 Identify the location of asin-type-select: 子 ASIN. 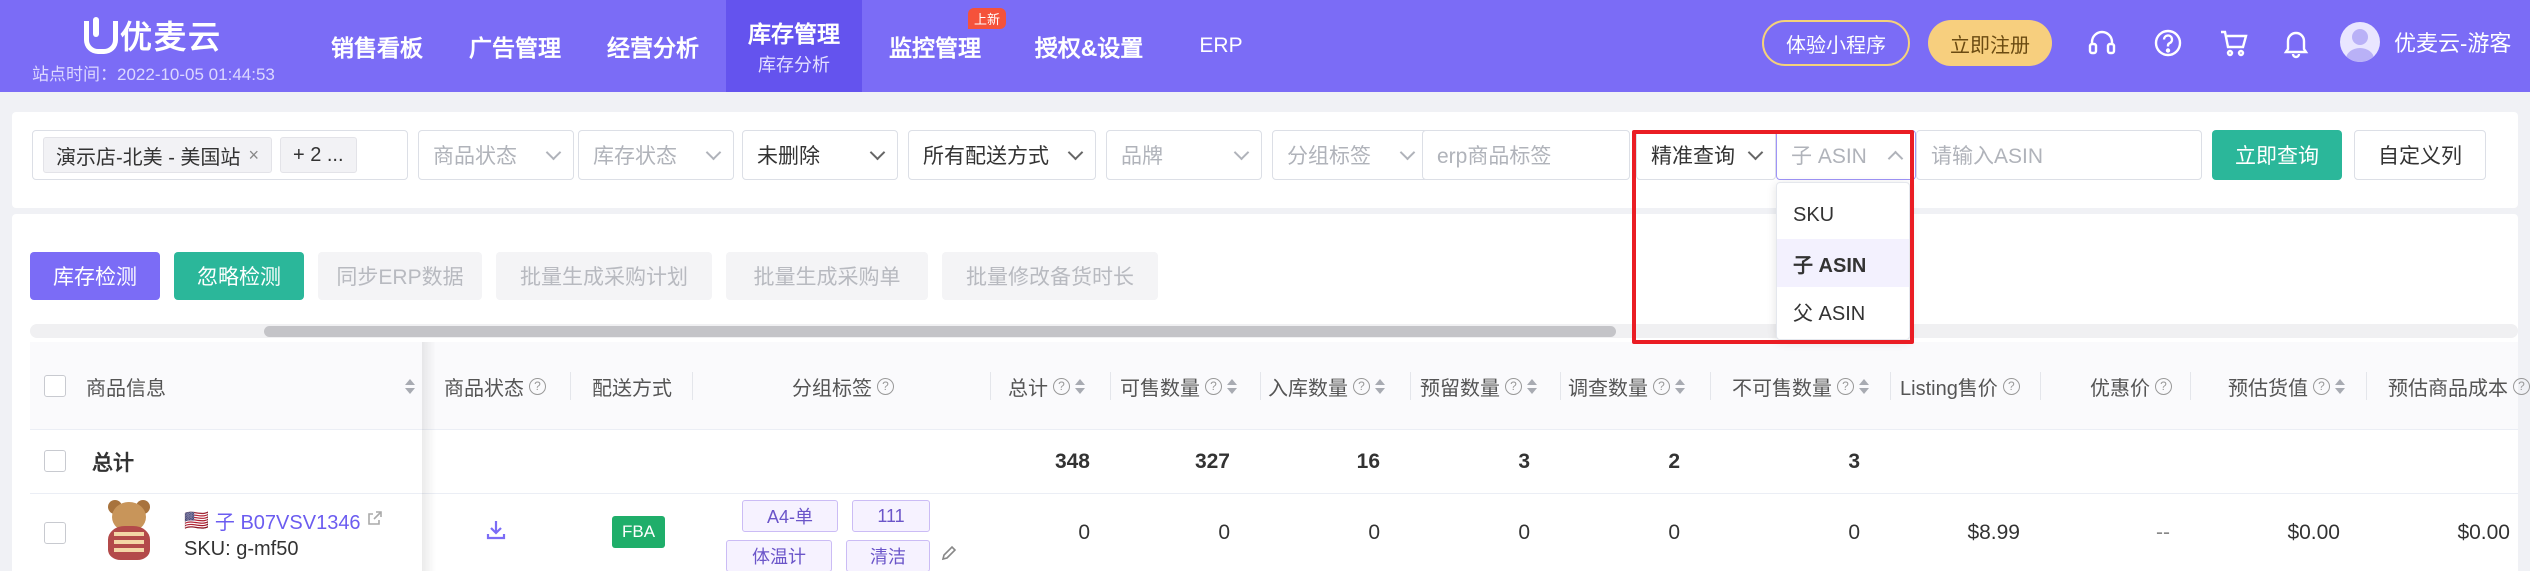
(1846, 155).